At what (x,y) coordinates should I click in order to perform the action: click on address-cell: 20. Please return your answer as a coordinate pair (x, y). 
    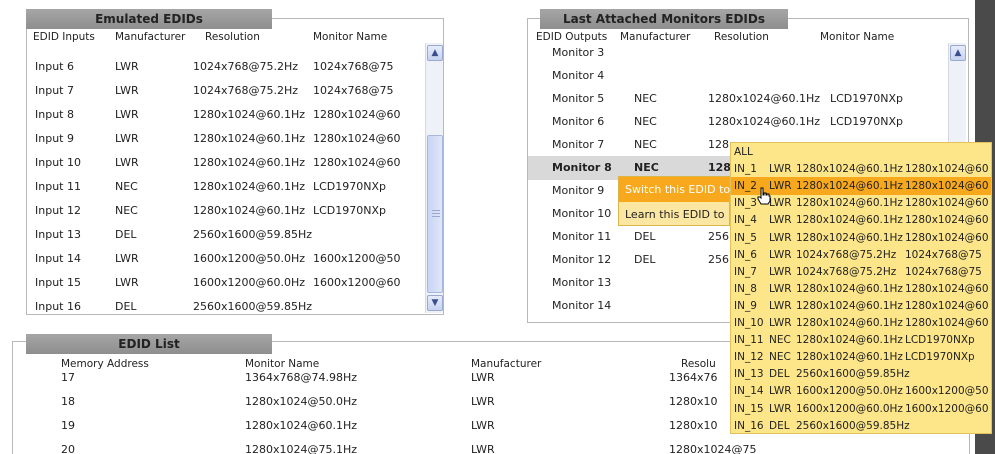
    Looking at the image, I should click on (68, 448).